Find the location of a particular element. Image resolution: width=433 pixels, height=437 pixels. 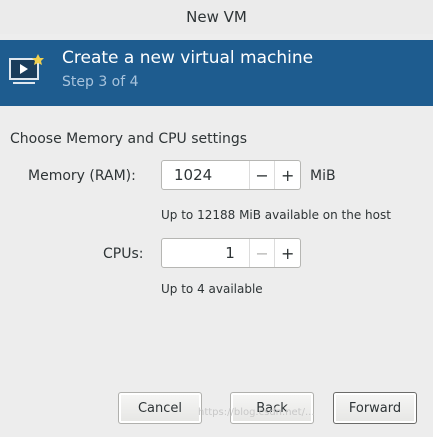

cpus-label: CPUs: is located at coordinates (123, 254).